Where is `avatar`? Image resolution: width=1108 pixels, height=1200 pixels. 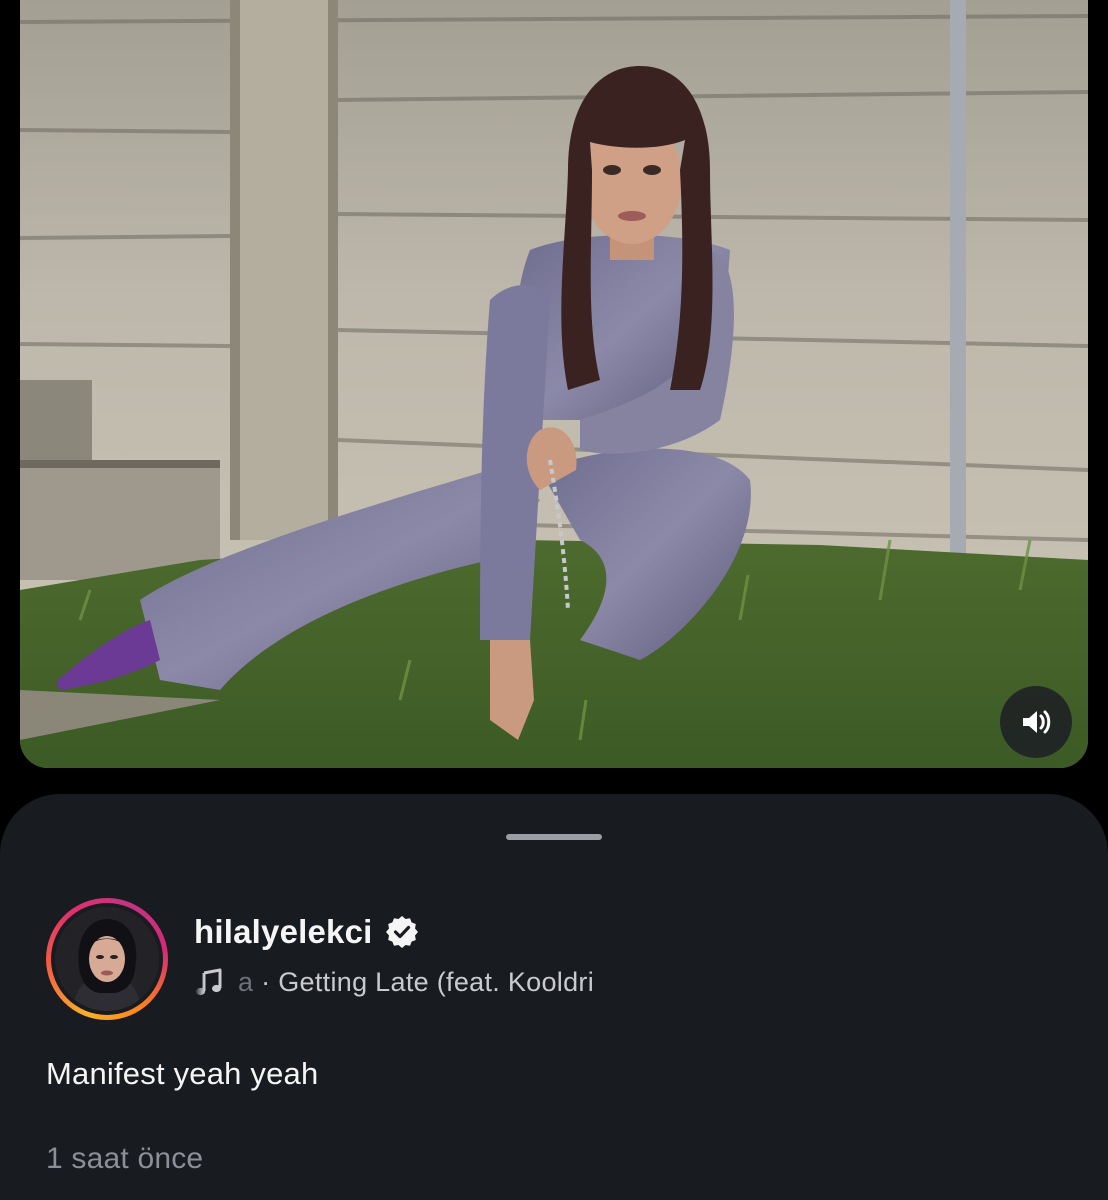 avatar is located at coordinates (107, 959).